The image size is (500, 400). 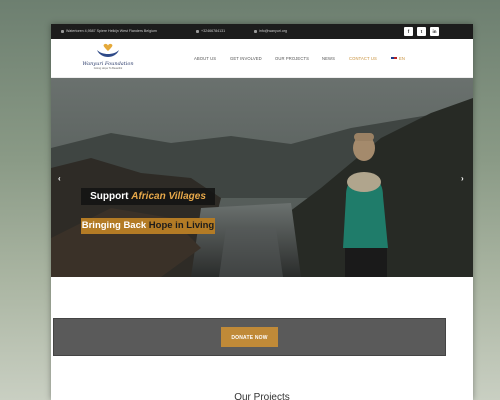 I want to click on caption-text: Bringing Back, so click(x=115, y=225).